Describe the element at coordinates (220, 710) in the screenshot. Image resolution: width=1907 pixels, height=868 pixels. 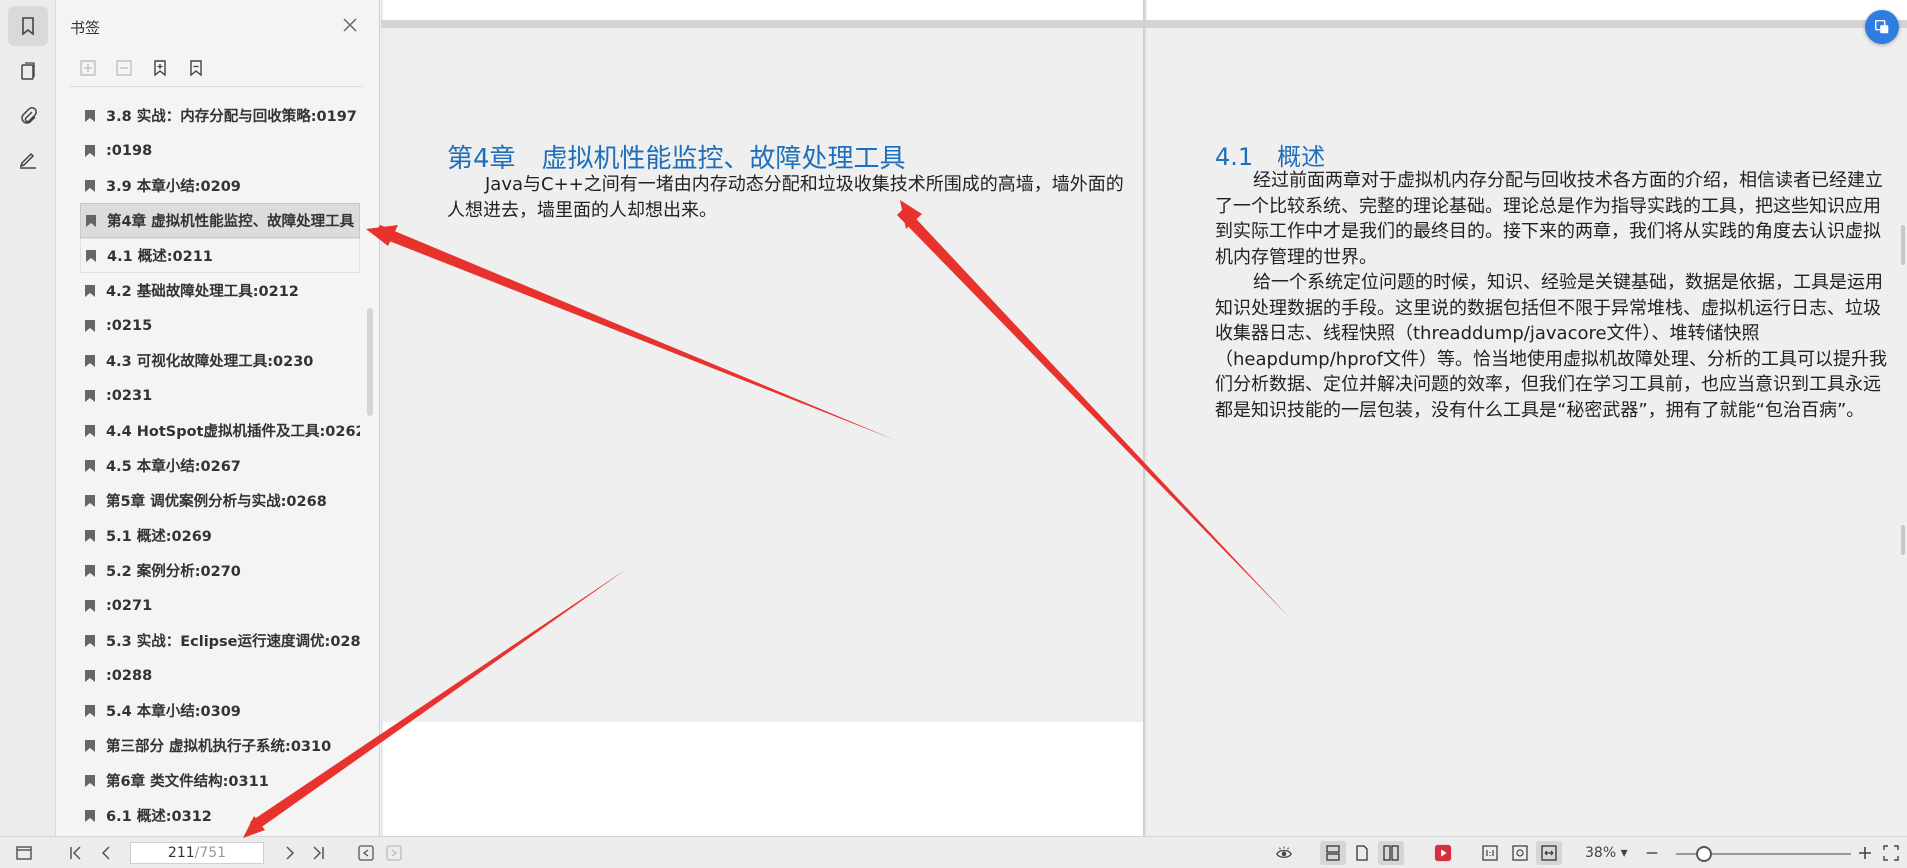
I see `list-item: 5.4 本章小结:0309` at that location.